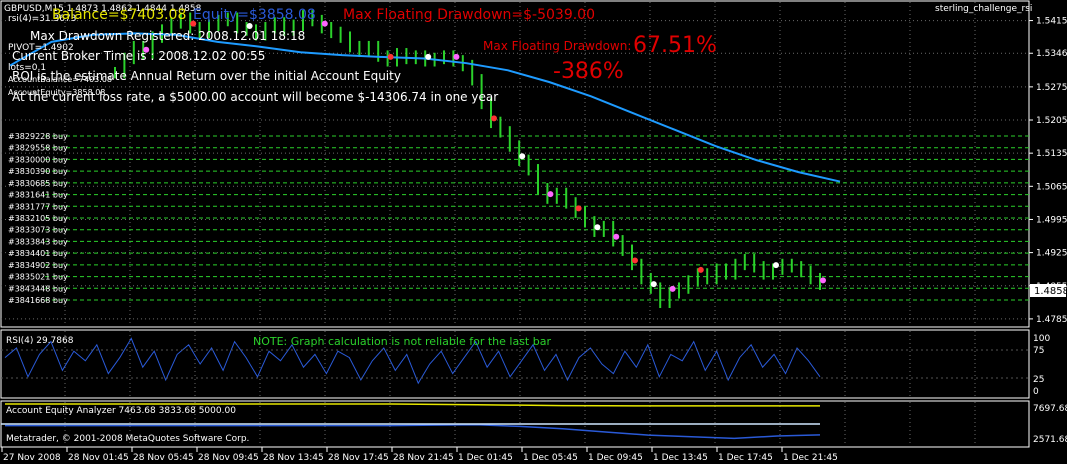  What do you see at coordinates (38, 206) in the screenshot?
I see `order-label: #3831777 buy` at bounding box center [38, 206].